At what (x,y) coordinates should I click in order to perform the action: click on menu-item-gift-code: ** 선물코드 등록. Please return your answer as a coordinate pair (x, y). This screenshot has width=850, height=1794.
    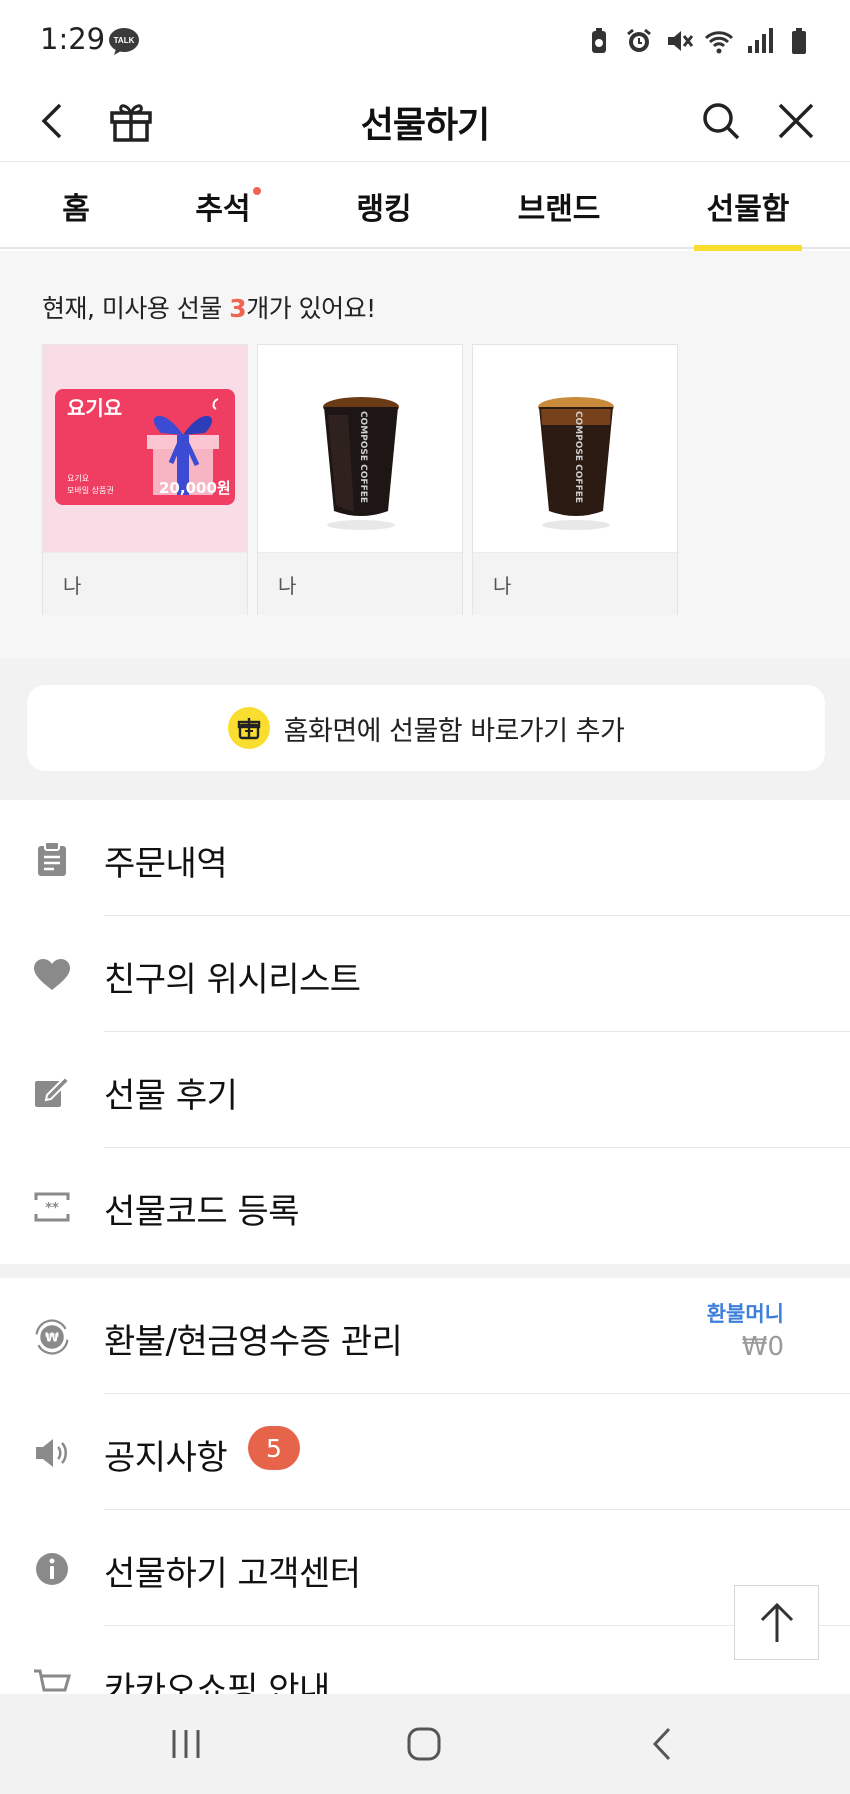
    Looking at the image, I should click on (425, 1206).